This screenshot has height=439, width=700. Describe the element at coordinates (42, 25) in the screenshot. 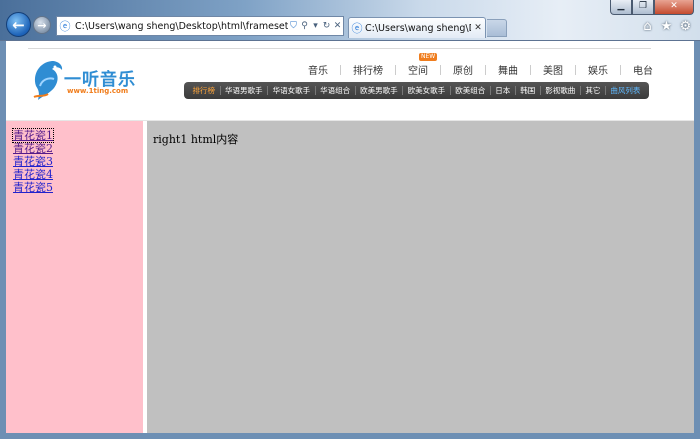

I see `forward-arrow-icon: →` at that location.